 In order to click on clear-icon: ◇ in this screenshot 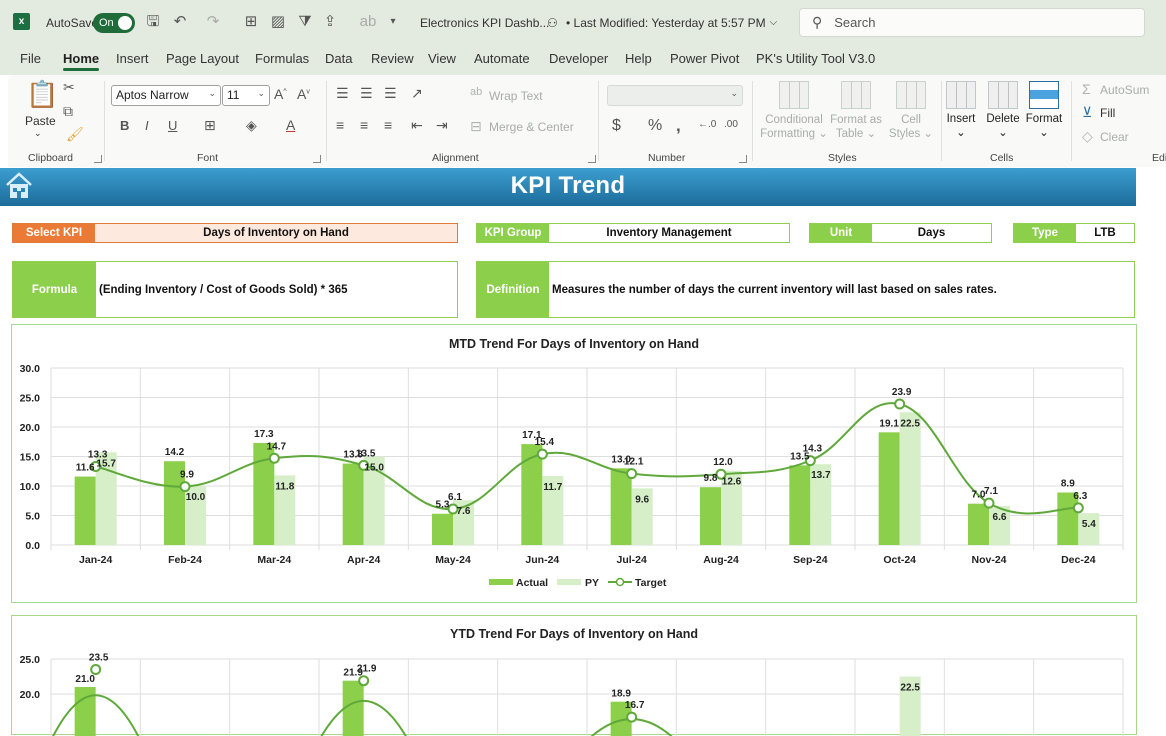, I will do `click(1087, 136)`.